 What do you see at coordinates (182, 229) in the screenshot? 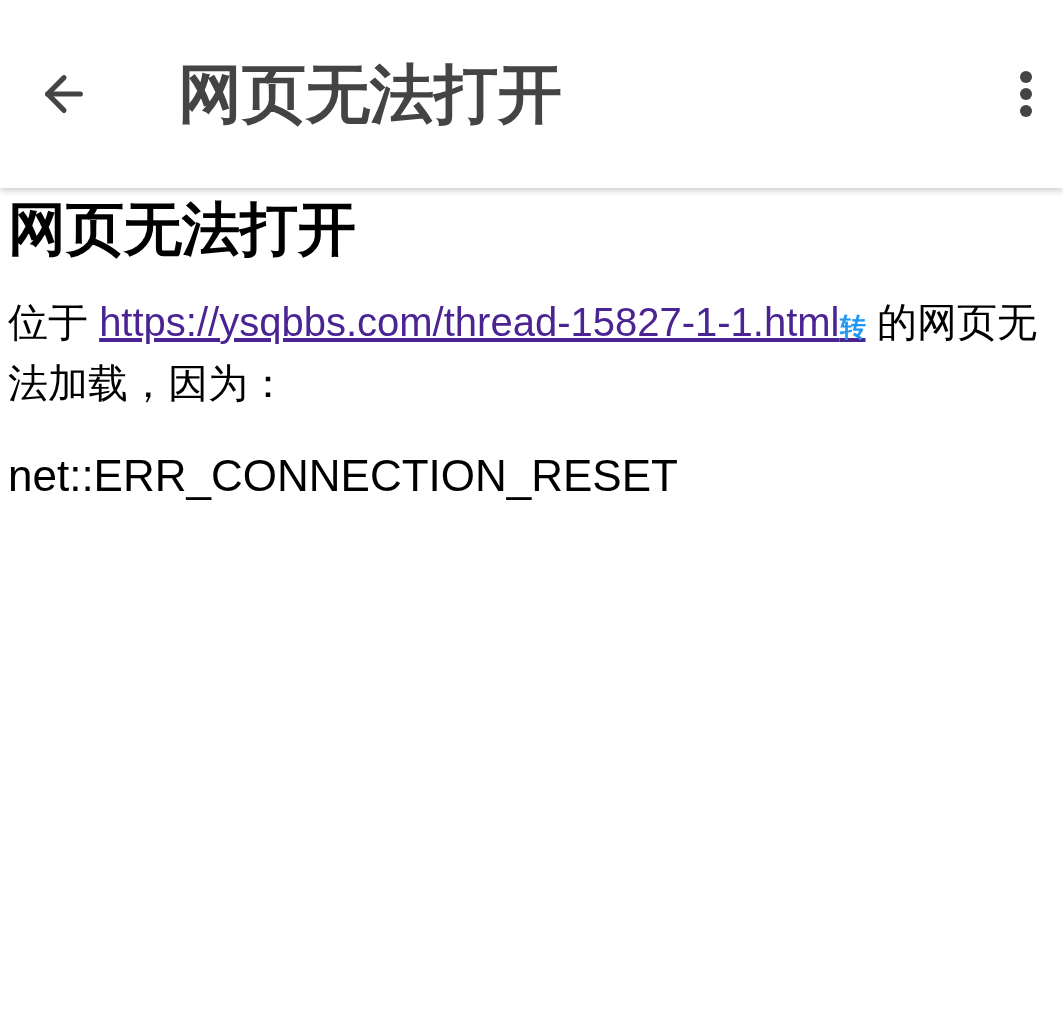
I see `error-heading: 网页无法打开` at bounding box center [182, 229].